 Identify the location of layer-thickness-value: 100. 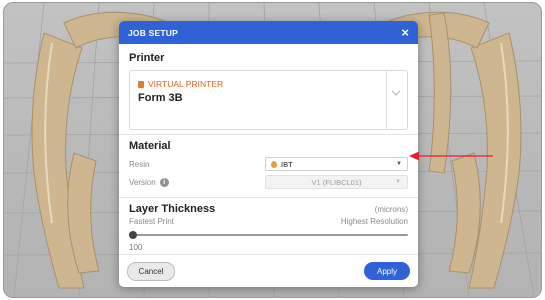
(136, 247).